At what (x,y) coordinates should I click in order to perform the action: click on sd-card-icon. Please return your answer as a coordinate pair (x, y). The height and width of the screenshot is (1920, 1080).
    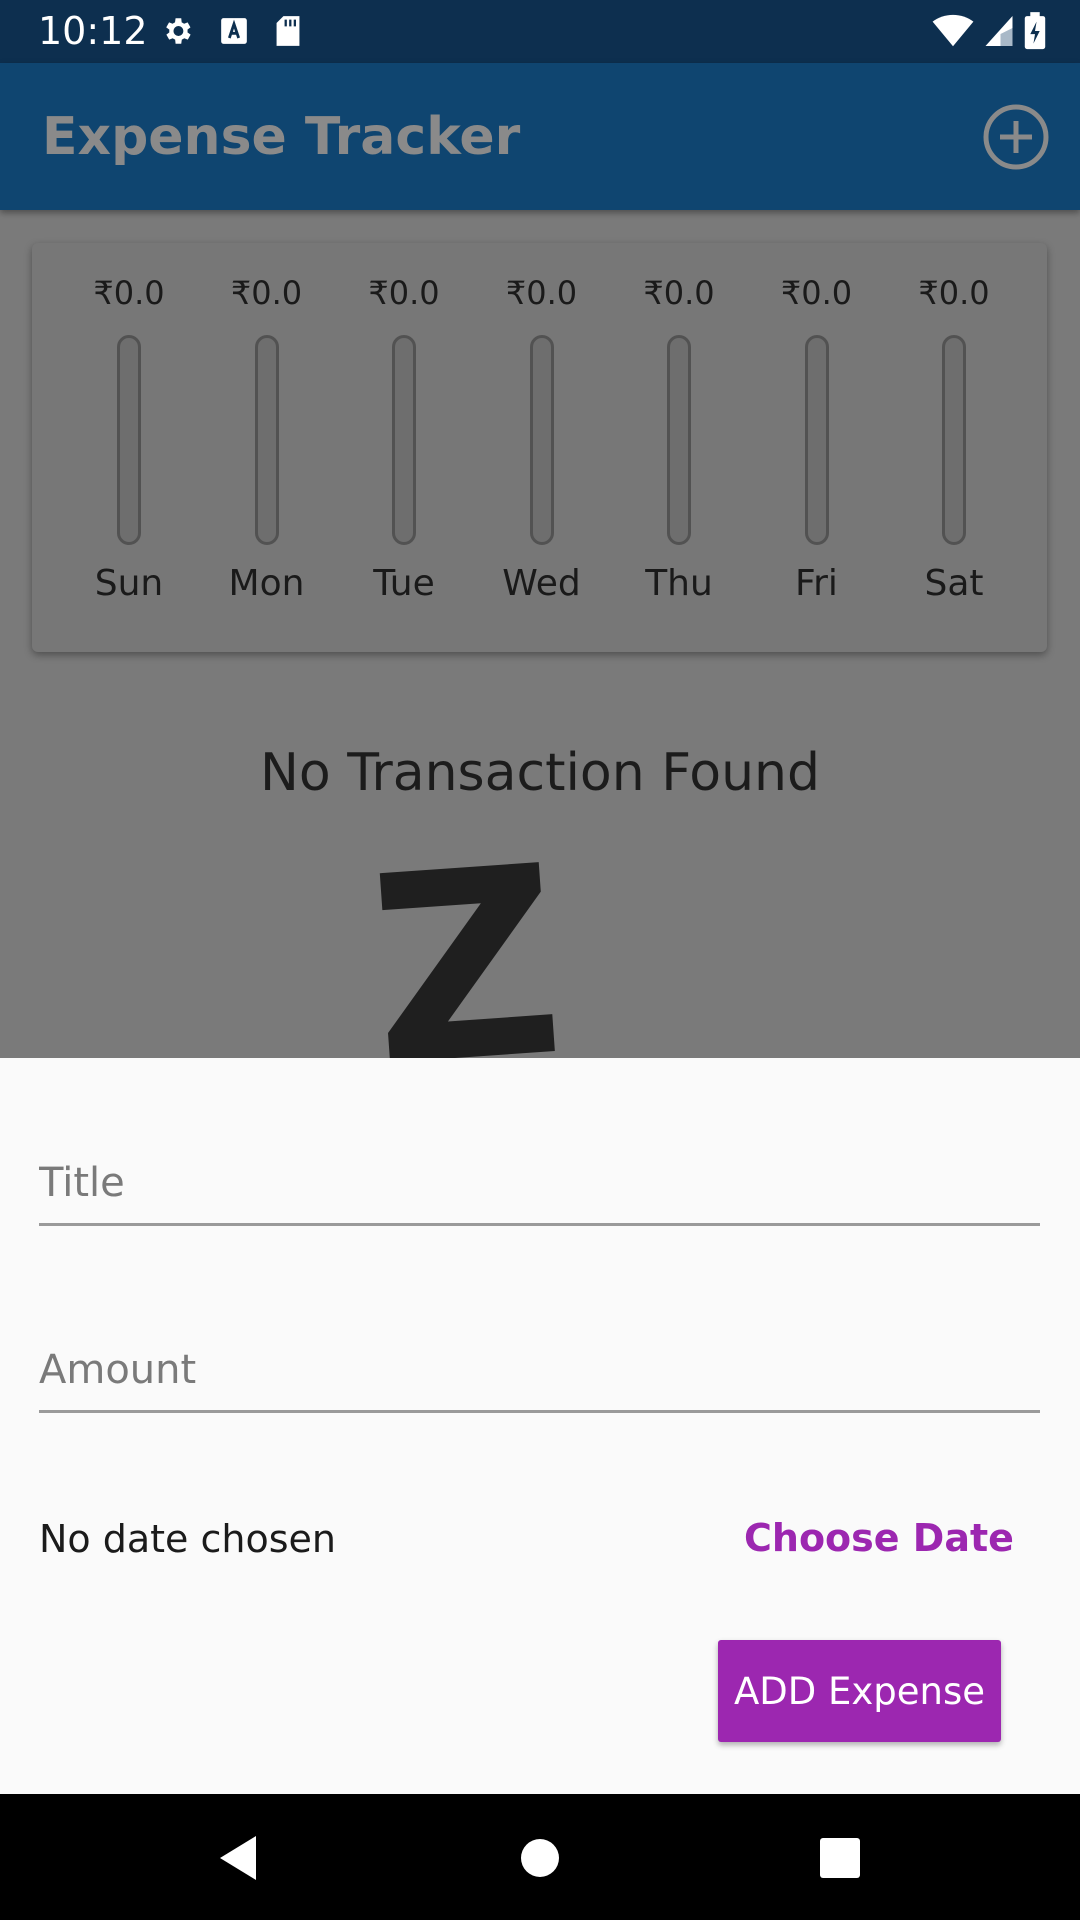
    Looking at the image, I should click on (288, 31).